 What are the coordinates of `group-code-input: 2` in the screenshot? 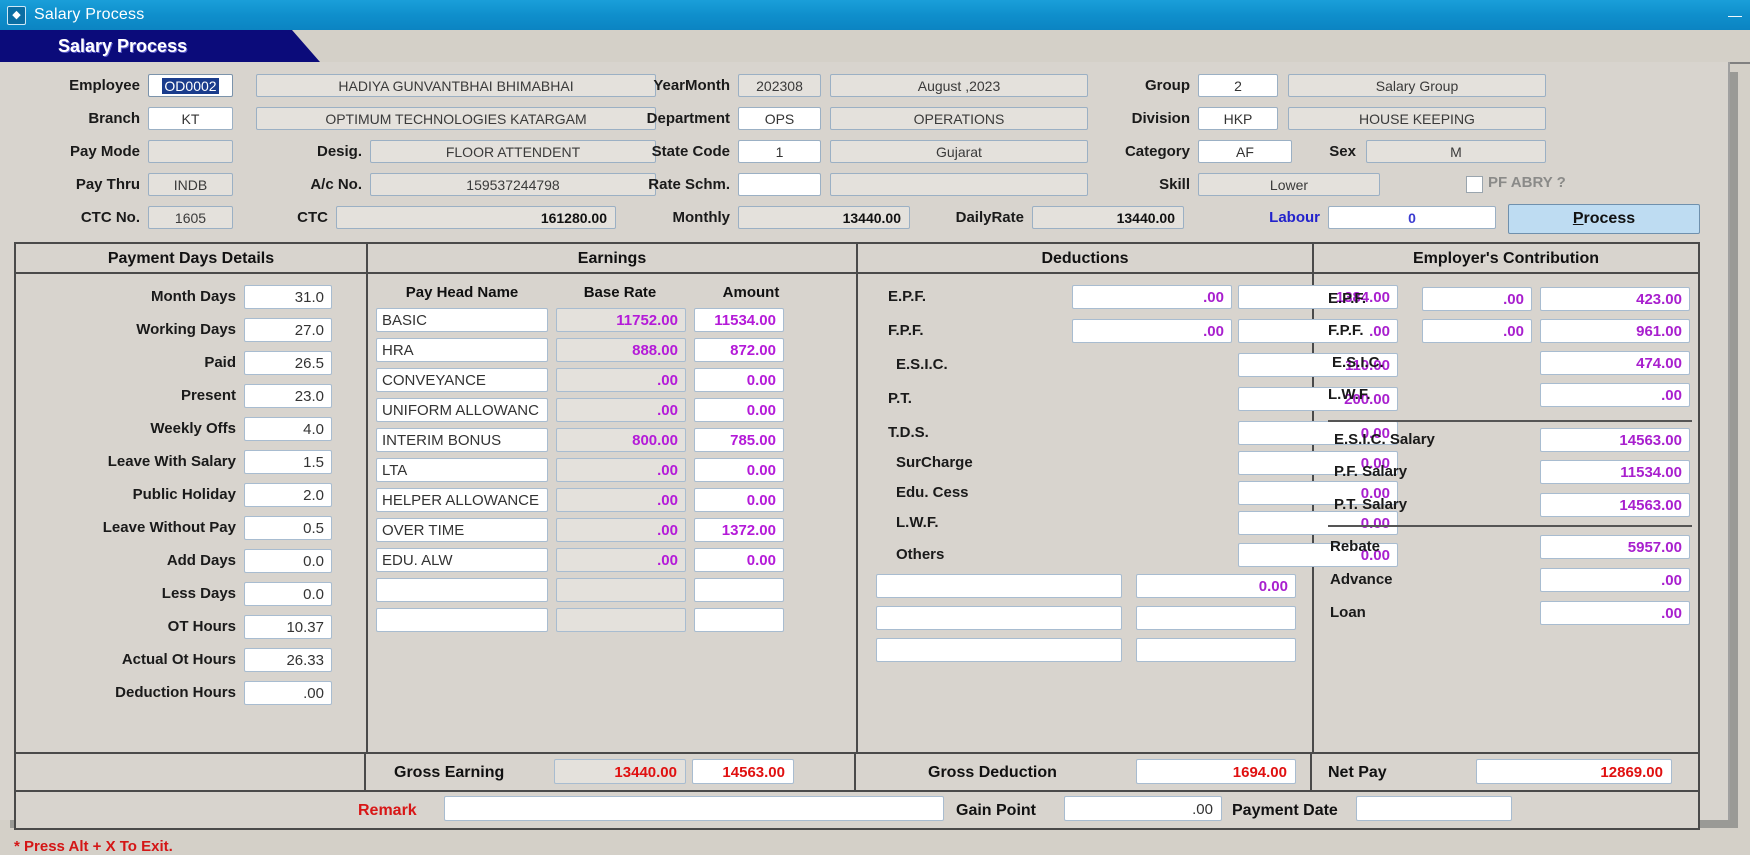 It's located at (1238, 85).